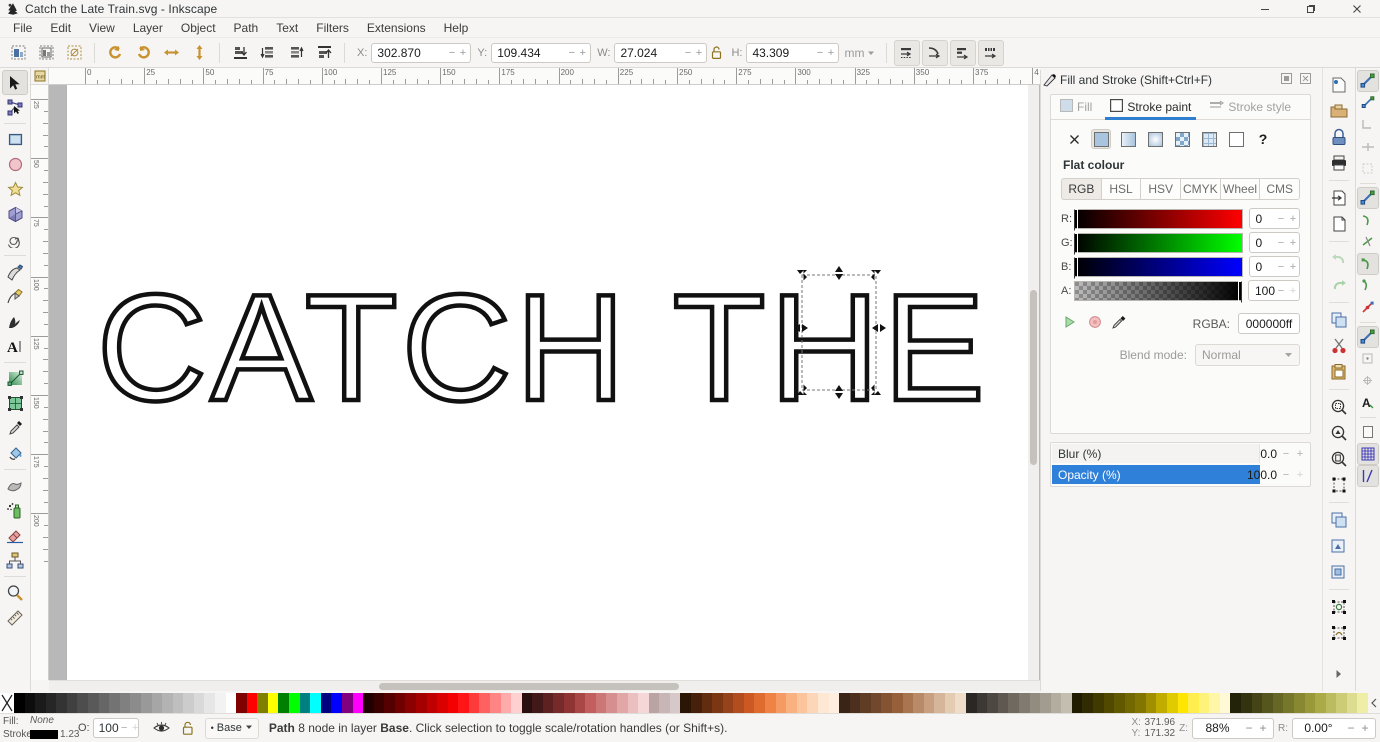 This screenshot has width=1380, height=742. What do you see at coordinates (456, 28) in the screenshot?
I see `menu-help: Help` at bounding box center [456, 28].